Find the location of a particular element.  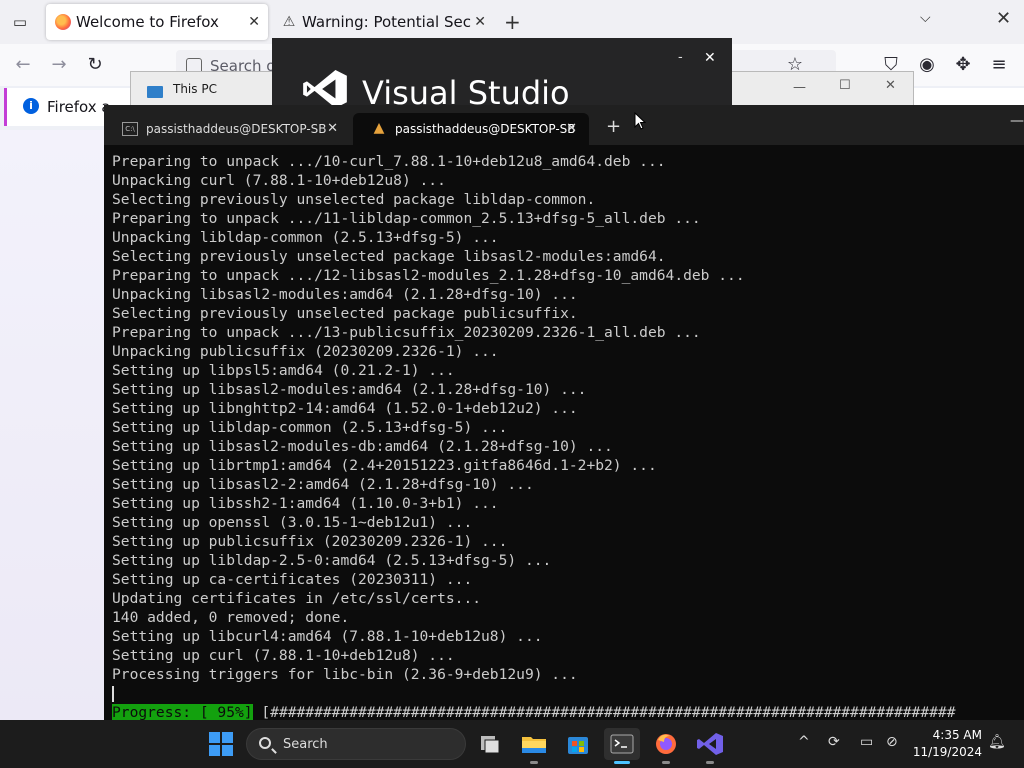

clock-date: 11/19/2024 is located at coordinates (947, 752).